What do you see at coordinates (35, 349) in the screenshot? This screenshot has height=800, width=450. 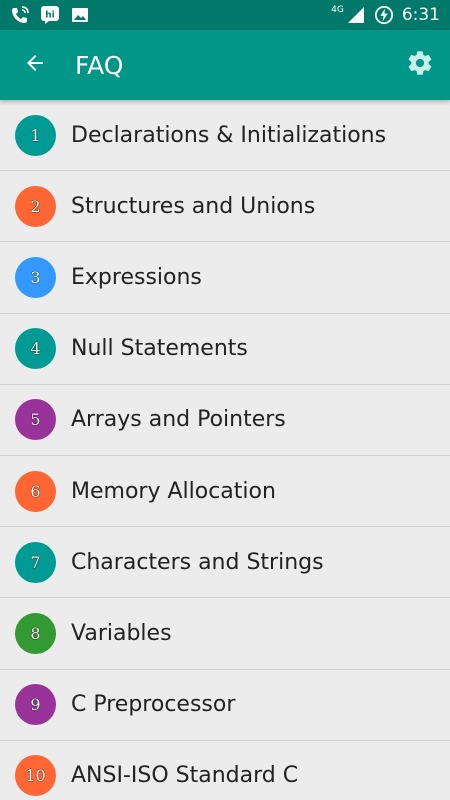 I see `number-badge: 4` at bounding box center [35, 349].